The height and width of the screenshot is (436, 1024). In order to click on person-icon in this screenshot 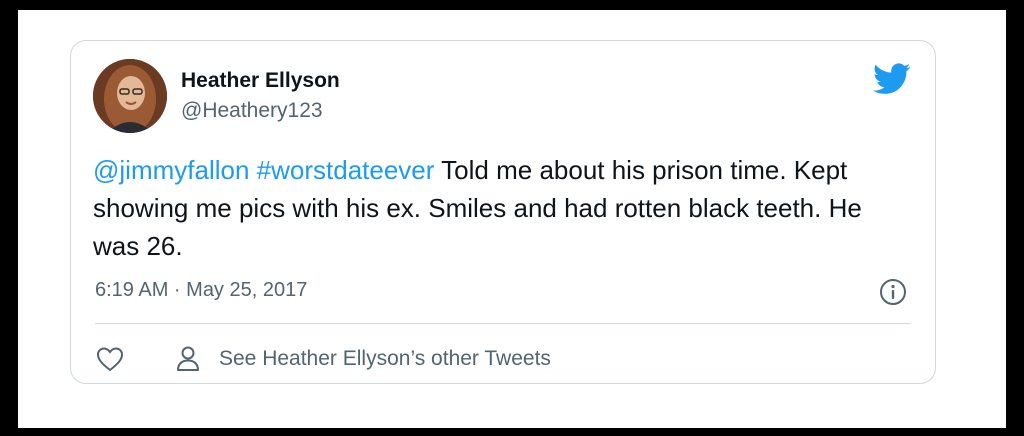, I will do `click(188, 359)`.